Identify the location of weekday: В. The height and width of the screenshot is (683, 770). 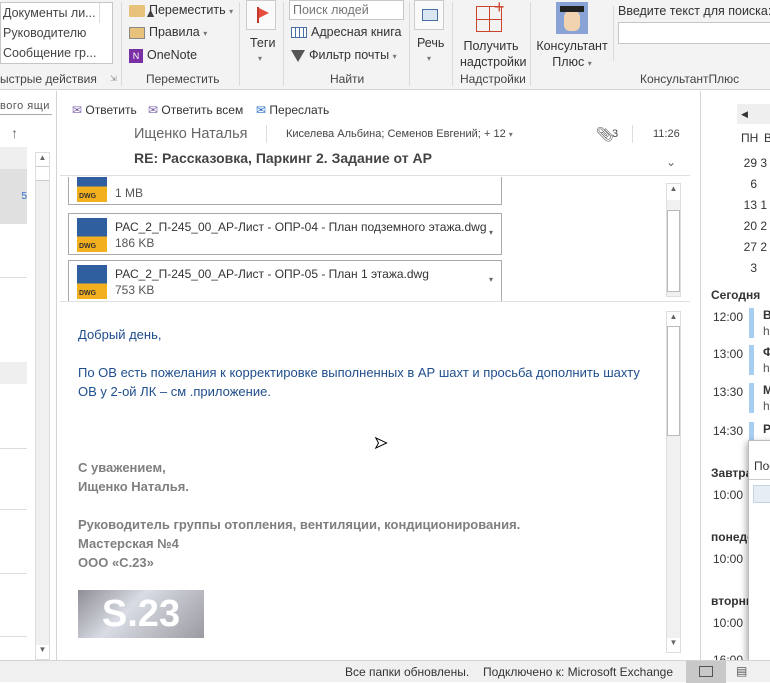
(767, 138).